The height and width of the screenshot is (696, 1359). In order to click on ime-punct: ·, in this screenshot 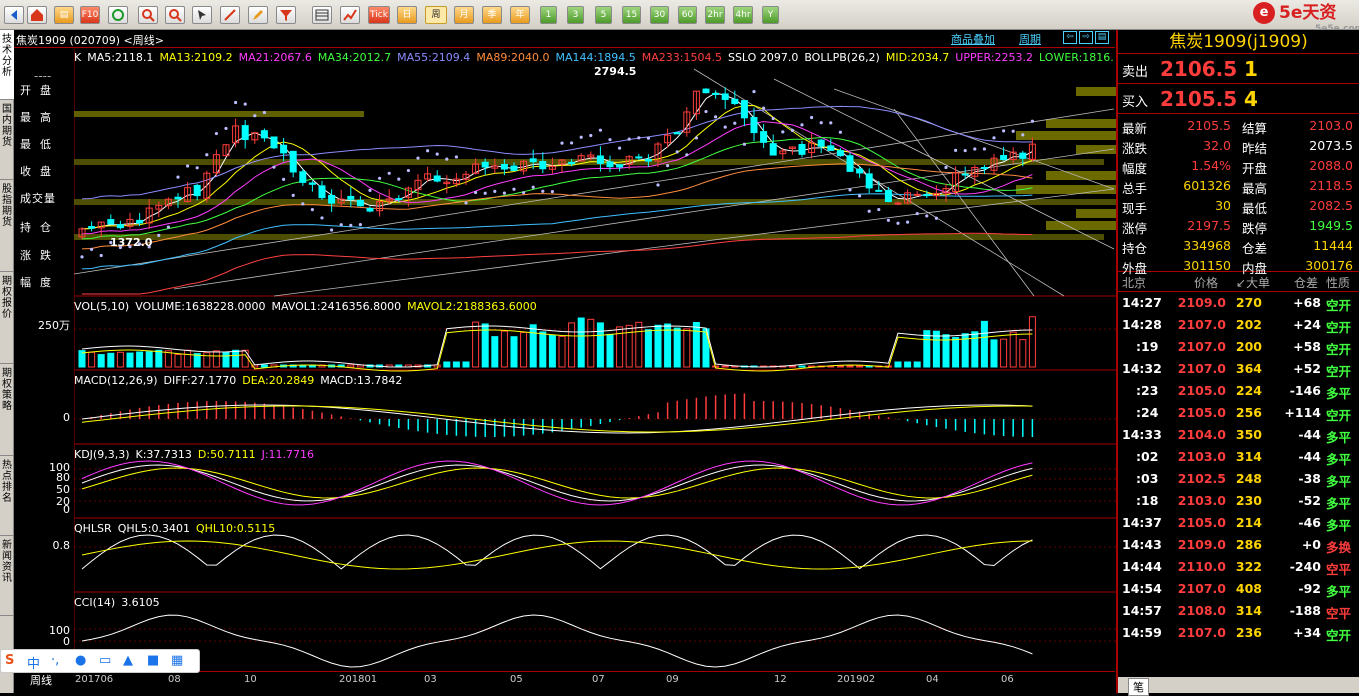, I will do `click(55, 660)`.